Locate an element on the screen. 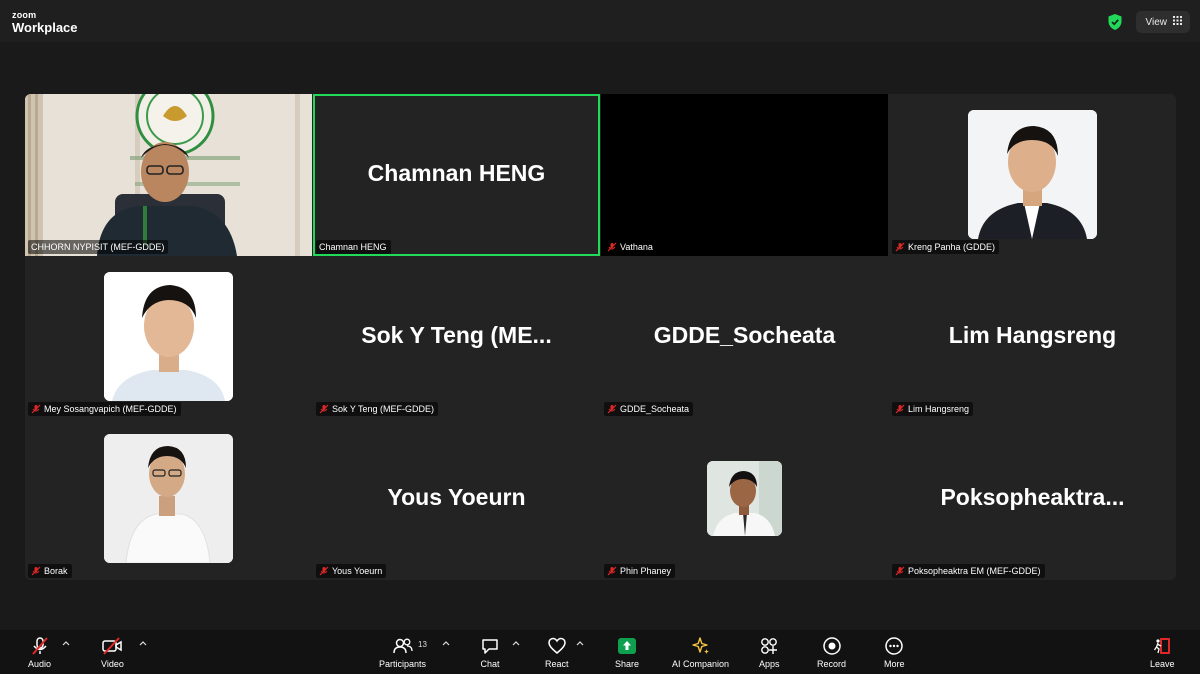 This screenshot has width=1200, height=674. participant-display-name: Yous Yoeurn is located at coordinates (456, 497).